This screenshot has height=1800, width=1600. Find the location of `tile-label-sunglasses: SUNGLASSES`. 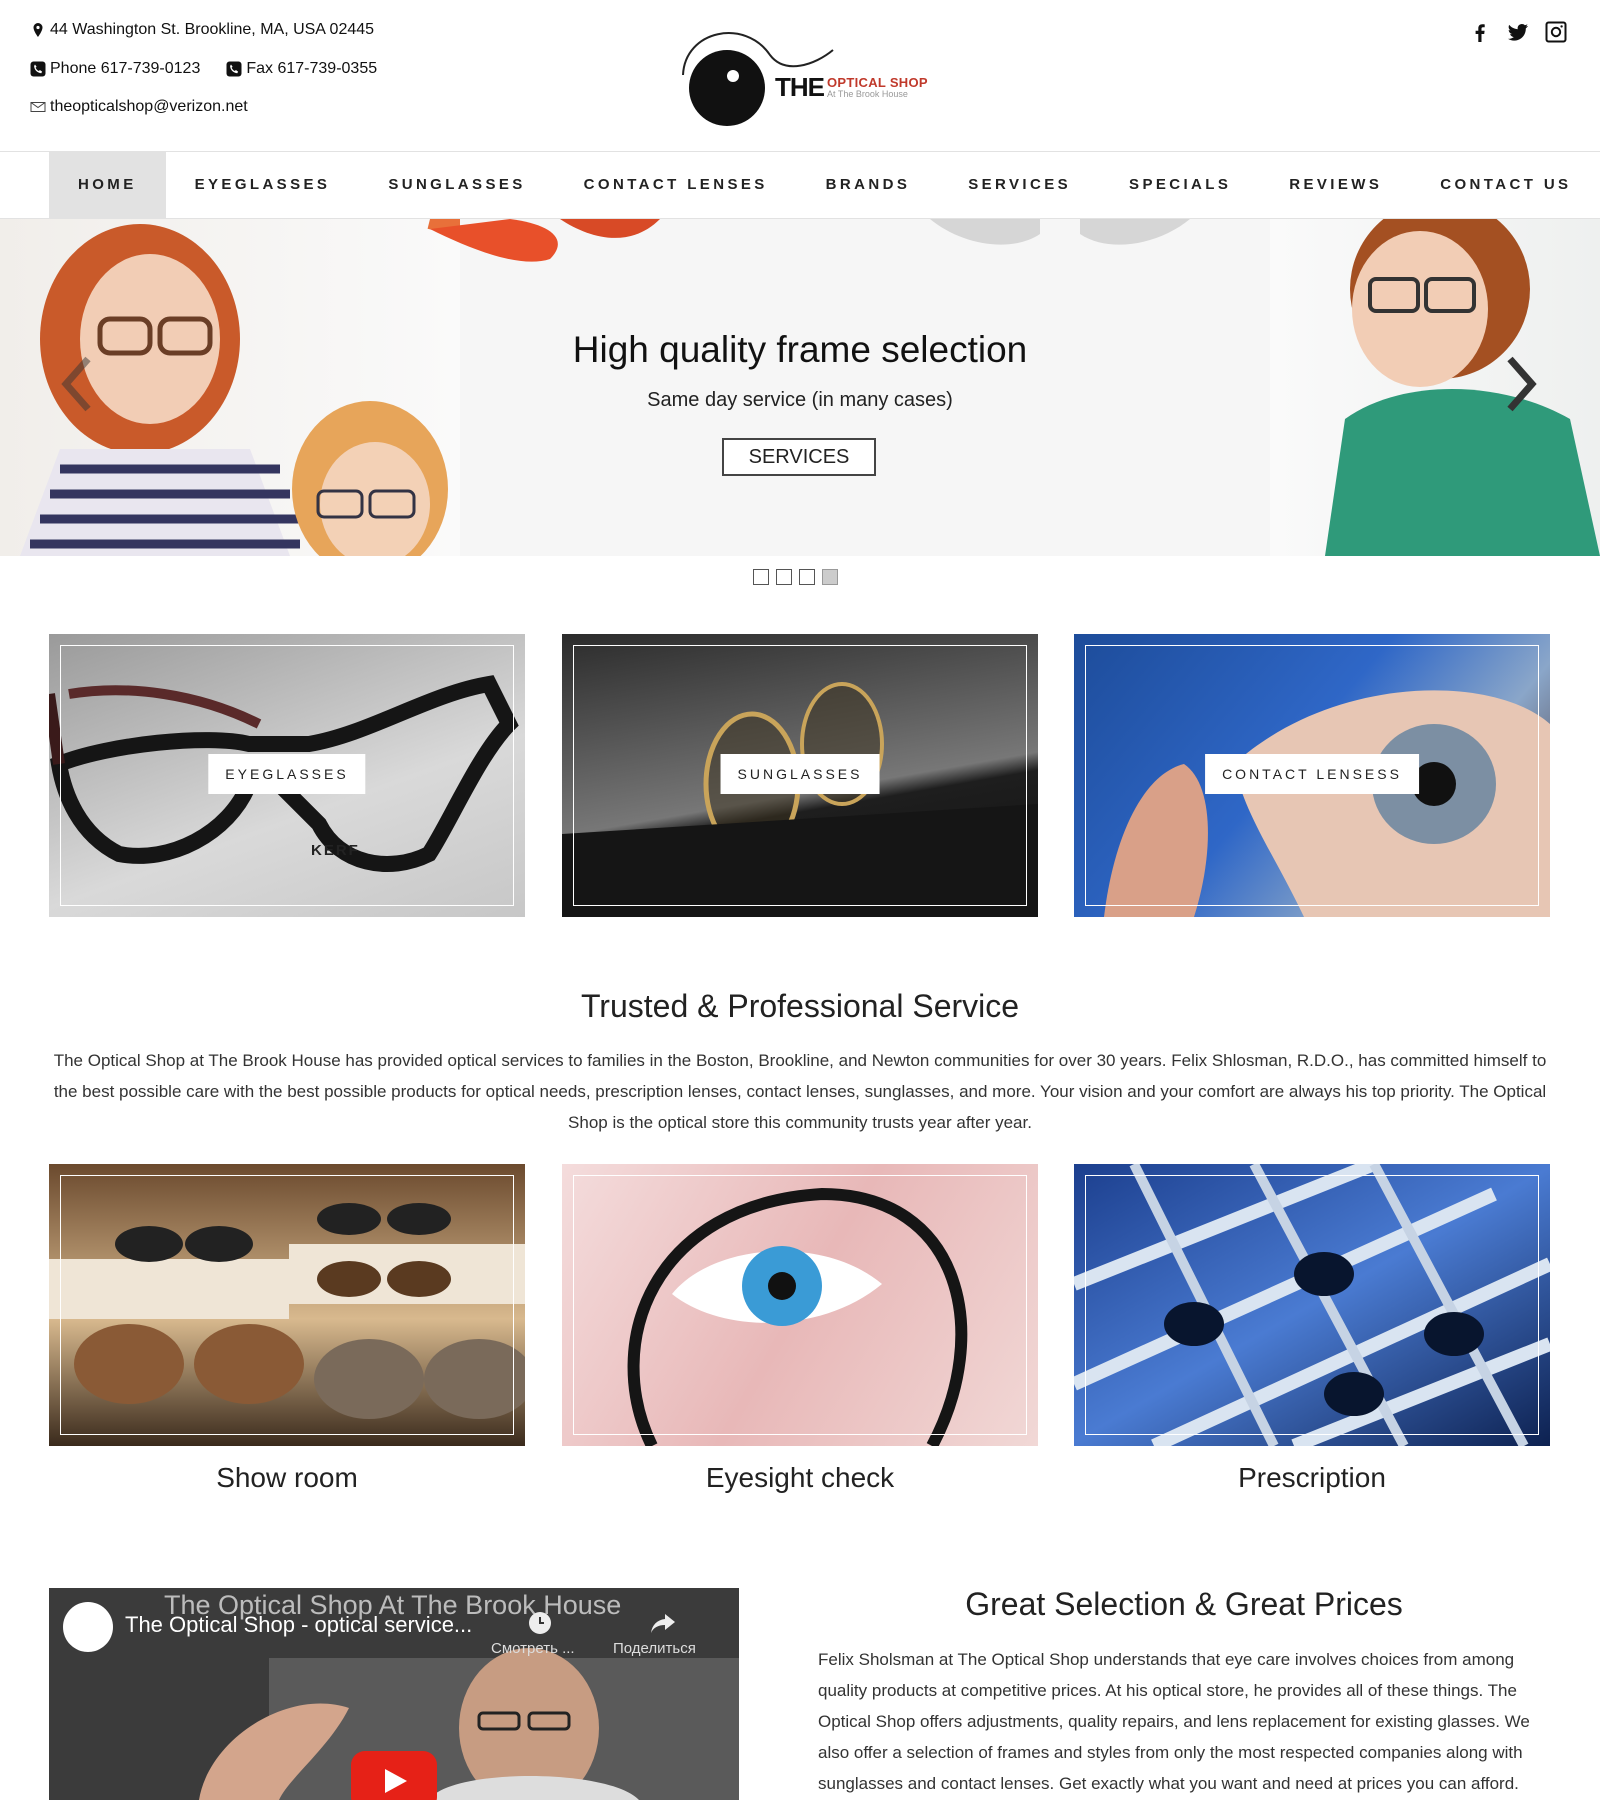

tile-label-sunglasses: SUNGLASSES is located at coordinates (800, 774).